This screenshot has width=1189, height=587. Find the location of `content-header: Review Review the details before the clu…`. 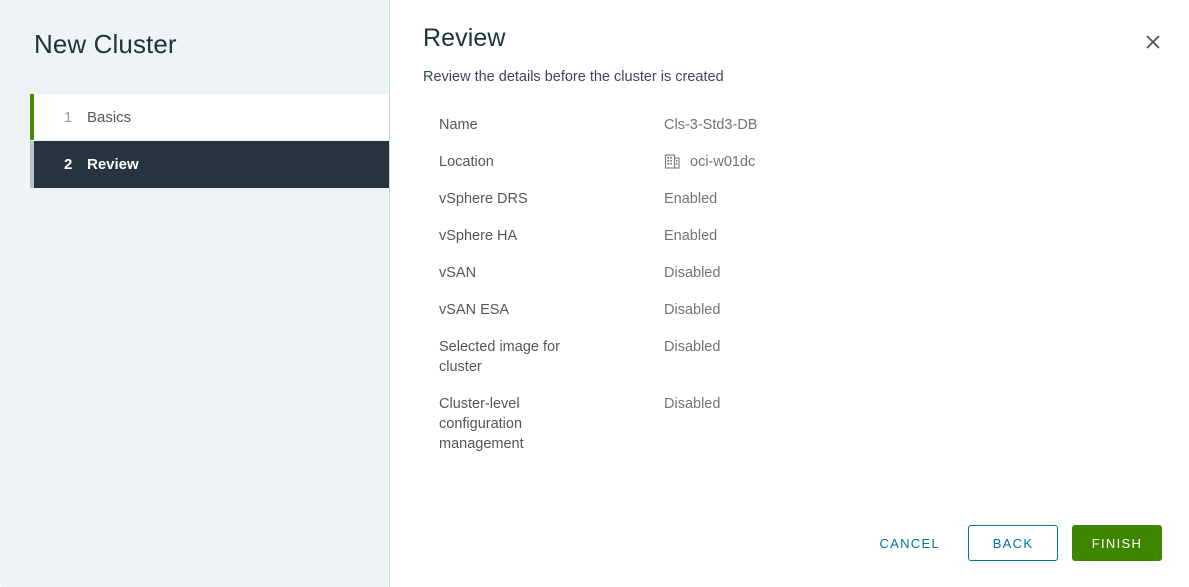

content-header: Review Review the details before the clu… is located at coordinates (789, 43).